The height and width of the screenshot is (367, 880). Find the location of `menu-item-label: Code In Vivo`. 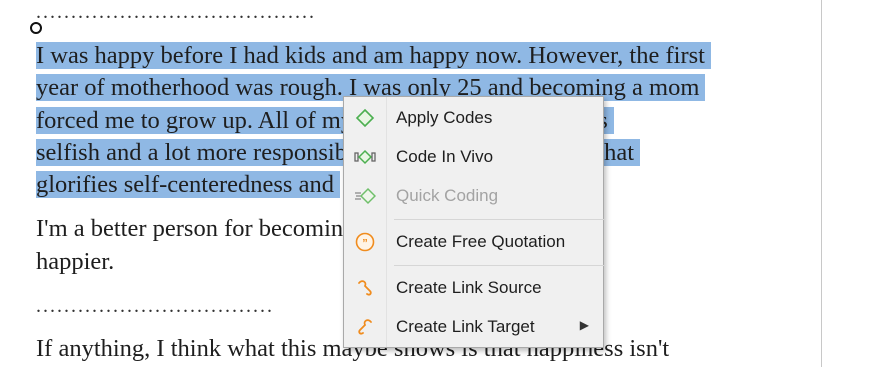

menu-item-label: Code In Vivo is located at coordinates (445, 156).